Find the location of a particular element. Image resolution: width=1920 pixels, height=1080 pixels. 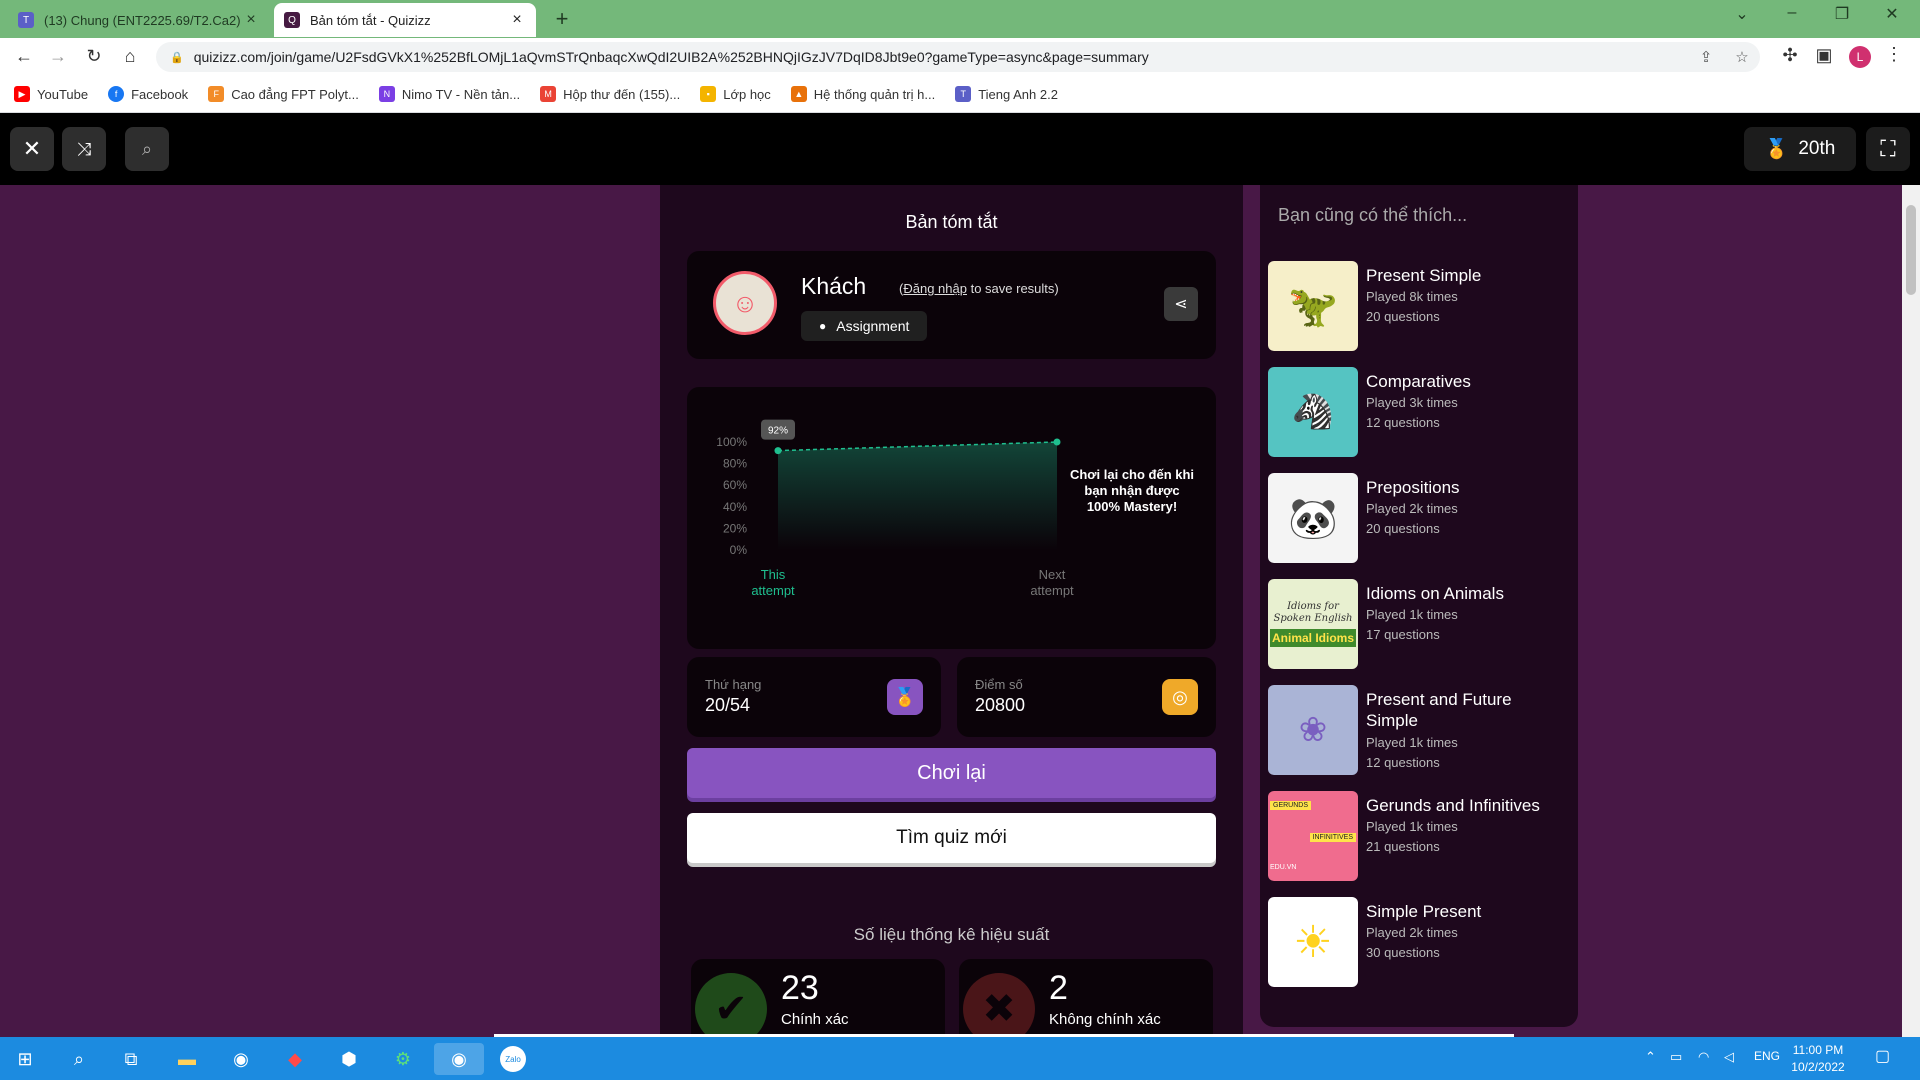

find-new-quiz-button: Tìm quiz mới is located at coordinates (951, 838).